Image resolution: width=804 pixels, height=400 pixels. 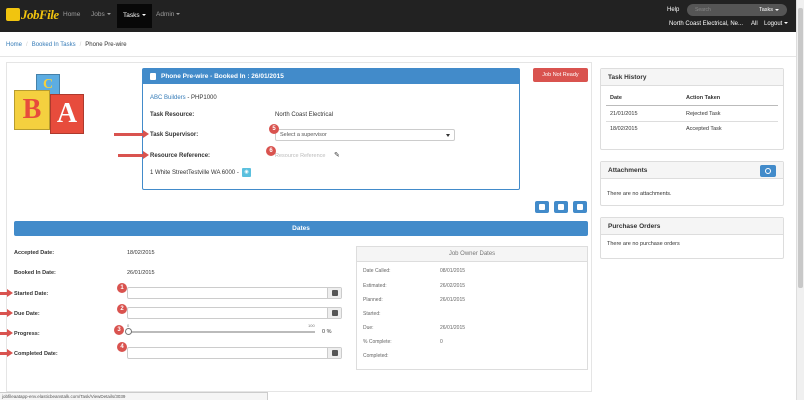 I want to click on owner-date-label: Started:, so click(x=372, y=314).